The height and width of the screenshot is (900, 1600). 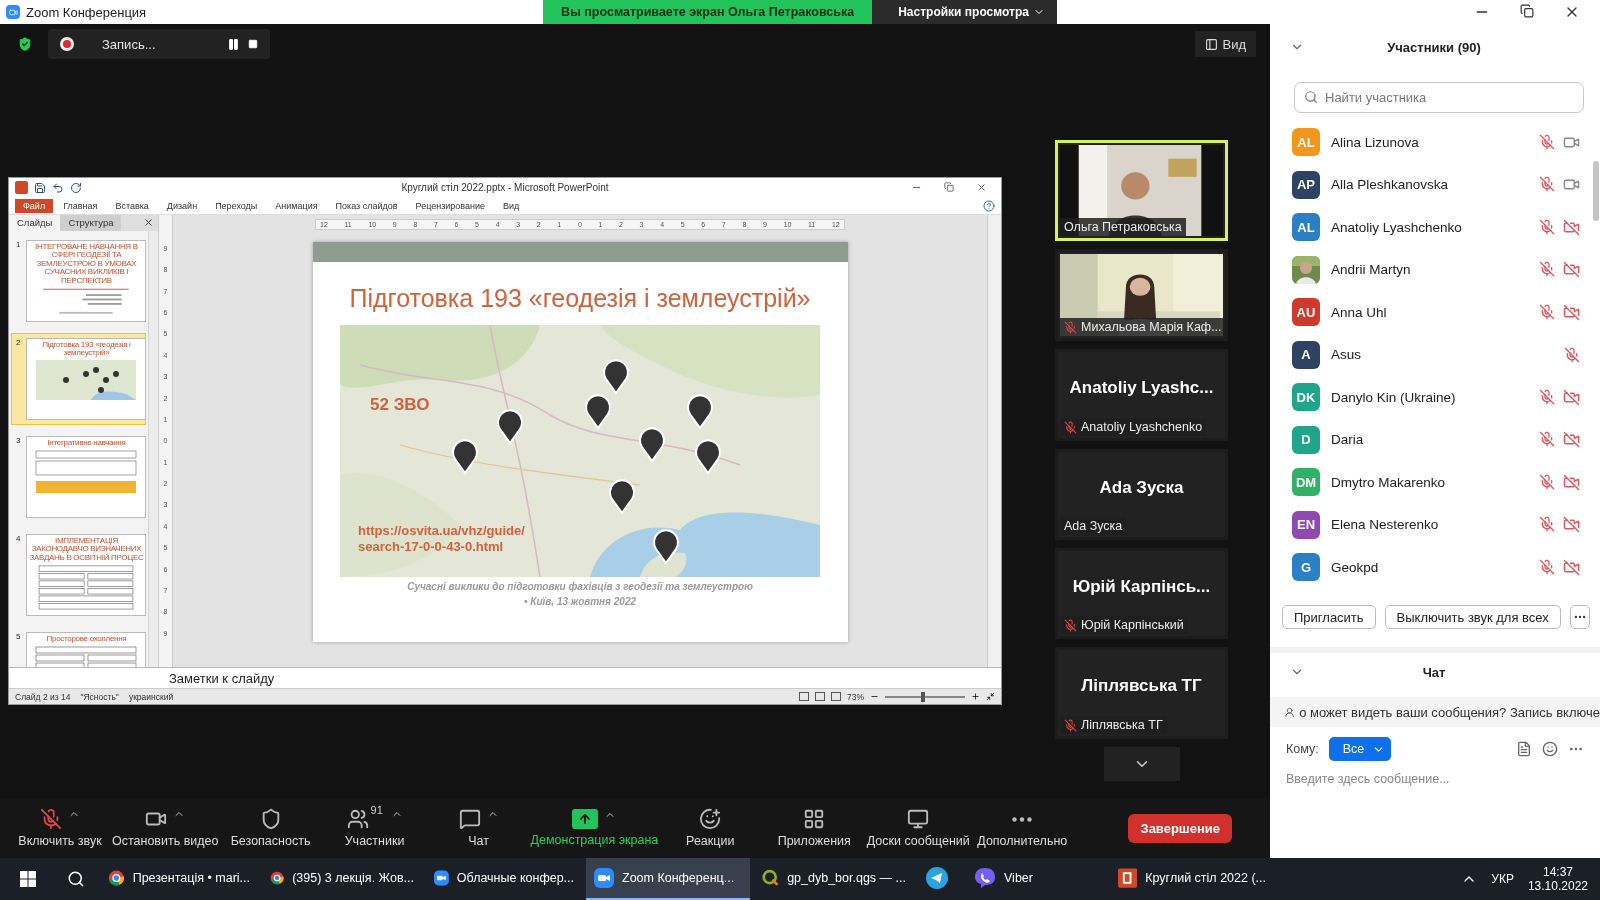 What do you see at coordinates (357, 819) in the screenshot?
I see `people-icon` at bounding box center [357, 819].